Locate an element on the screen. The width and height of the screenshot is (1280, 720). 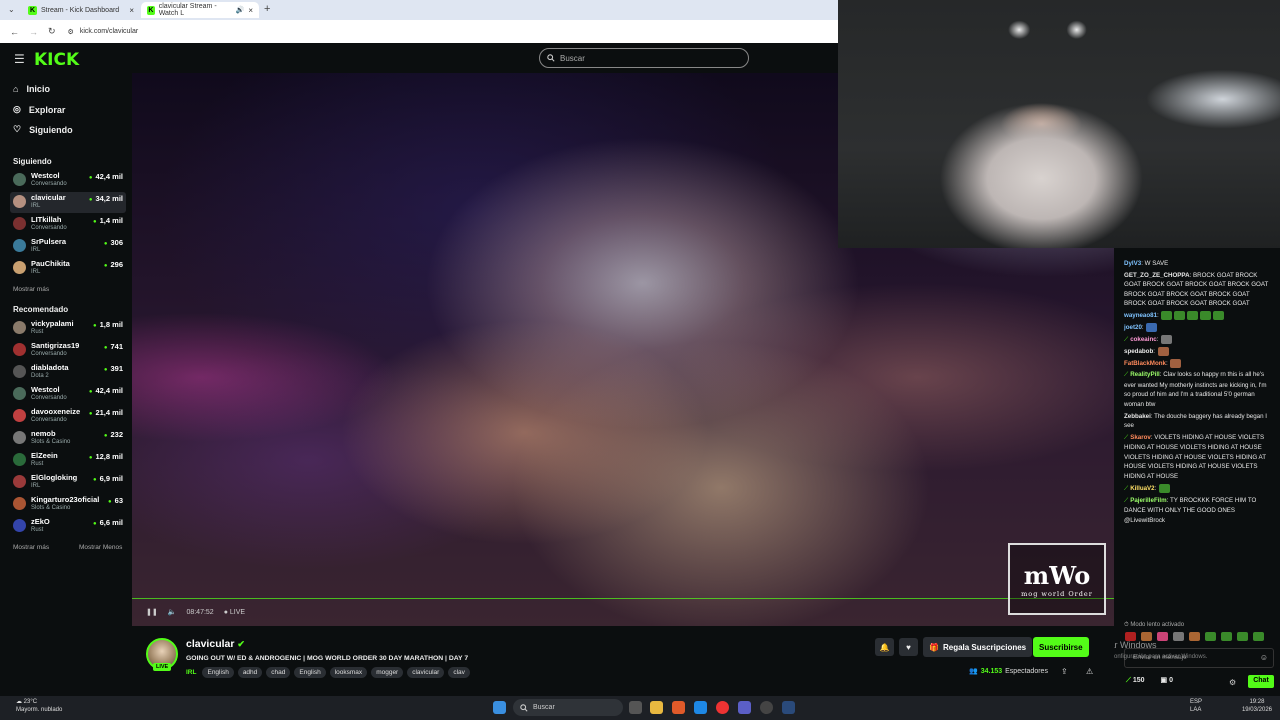
recommended-channel: nemob Slots & Casino 232 is located at coordinates (68, 438).